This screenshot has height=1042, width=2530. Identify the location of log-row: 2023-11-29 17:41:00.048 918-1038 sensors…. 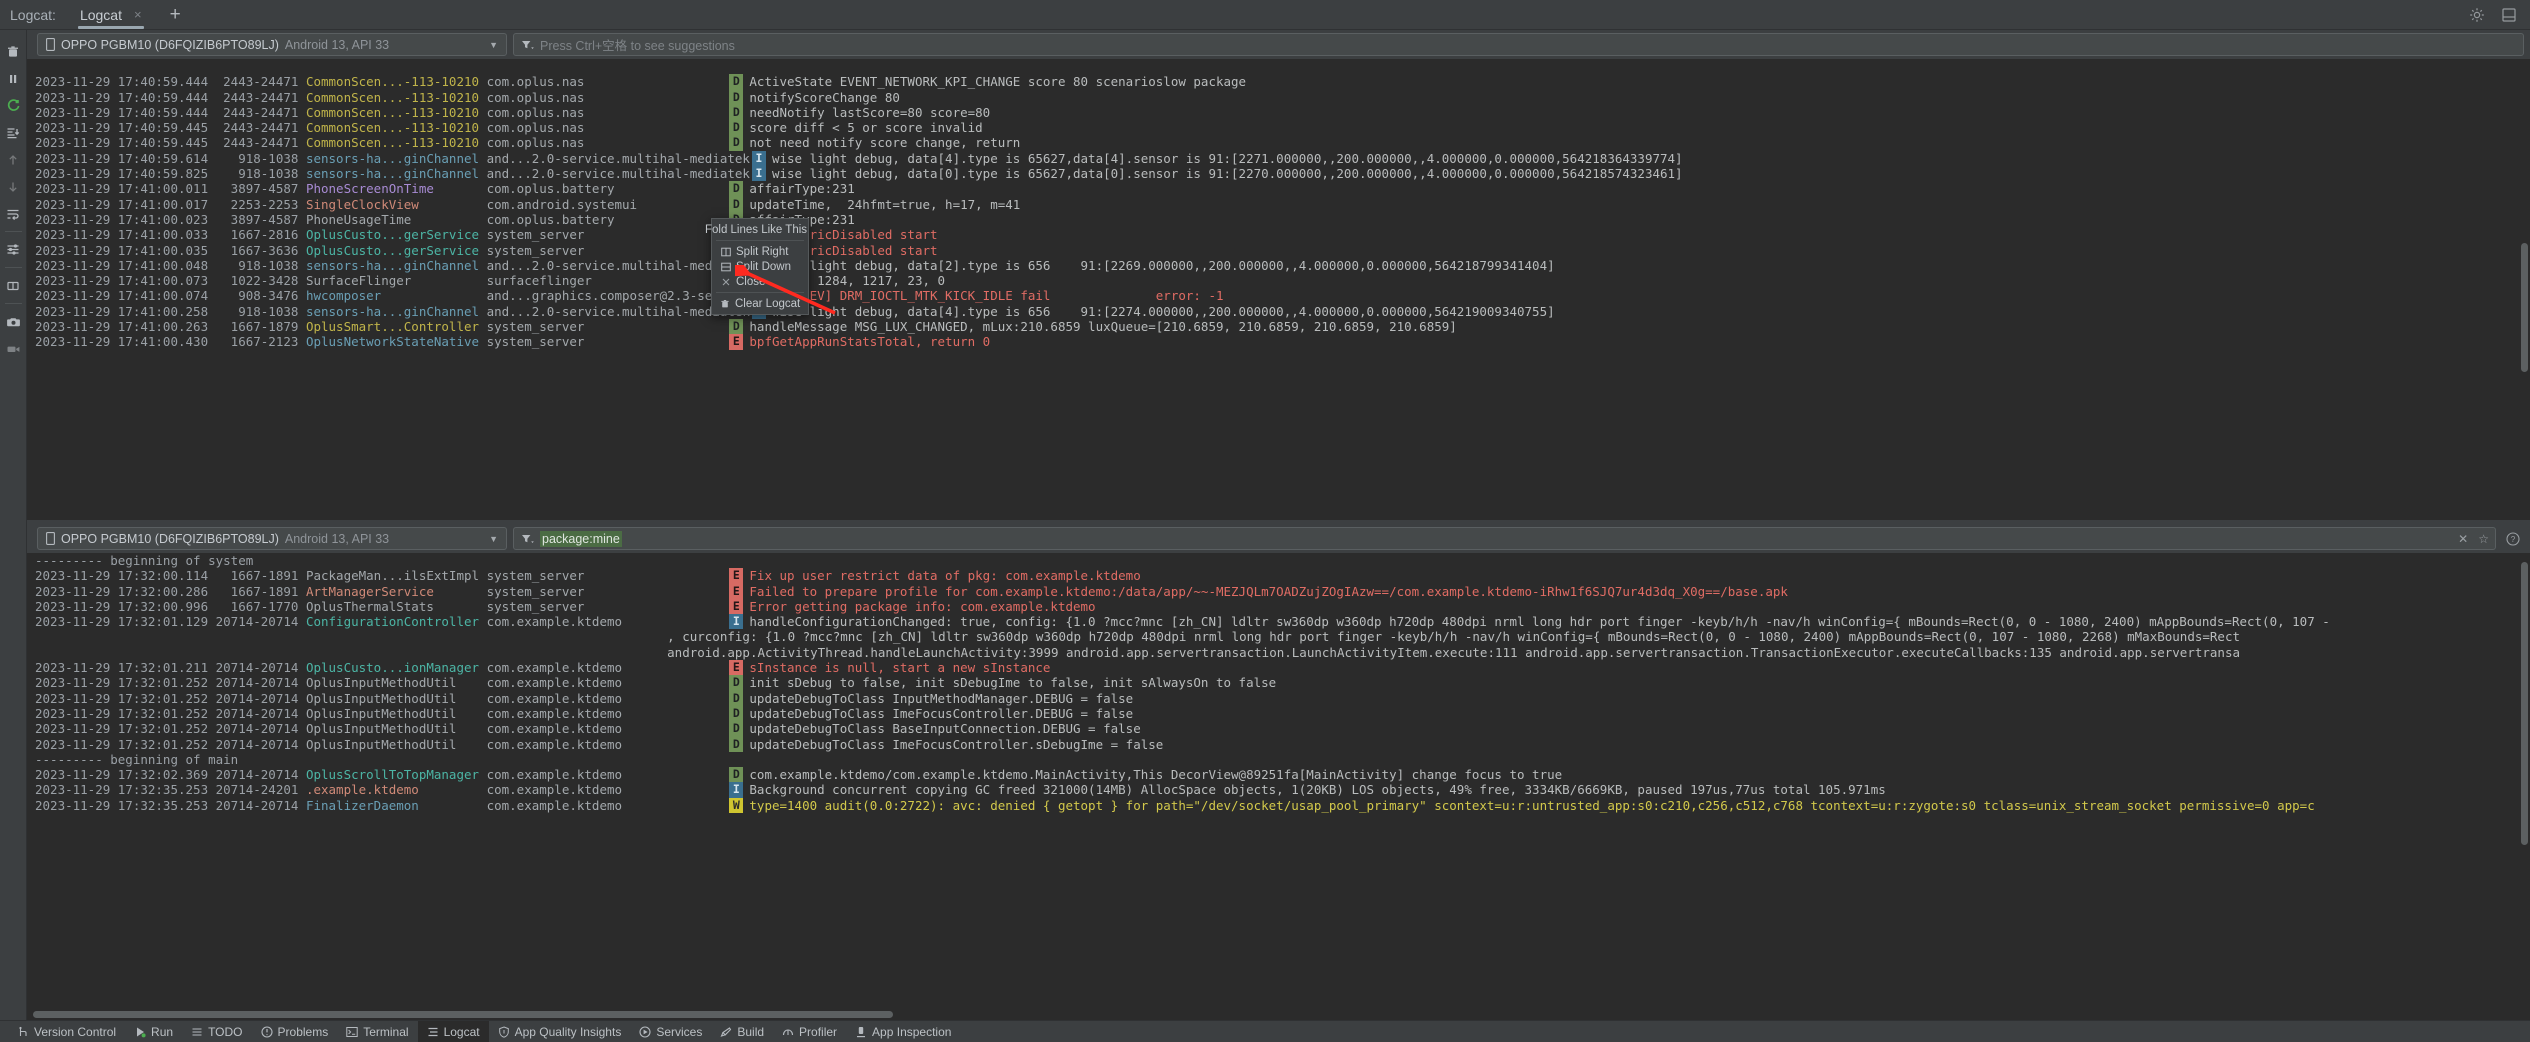
(1282, 265).